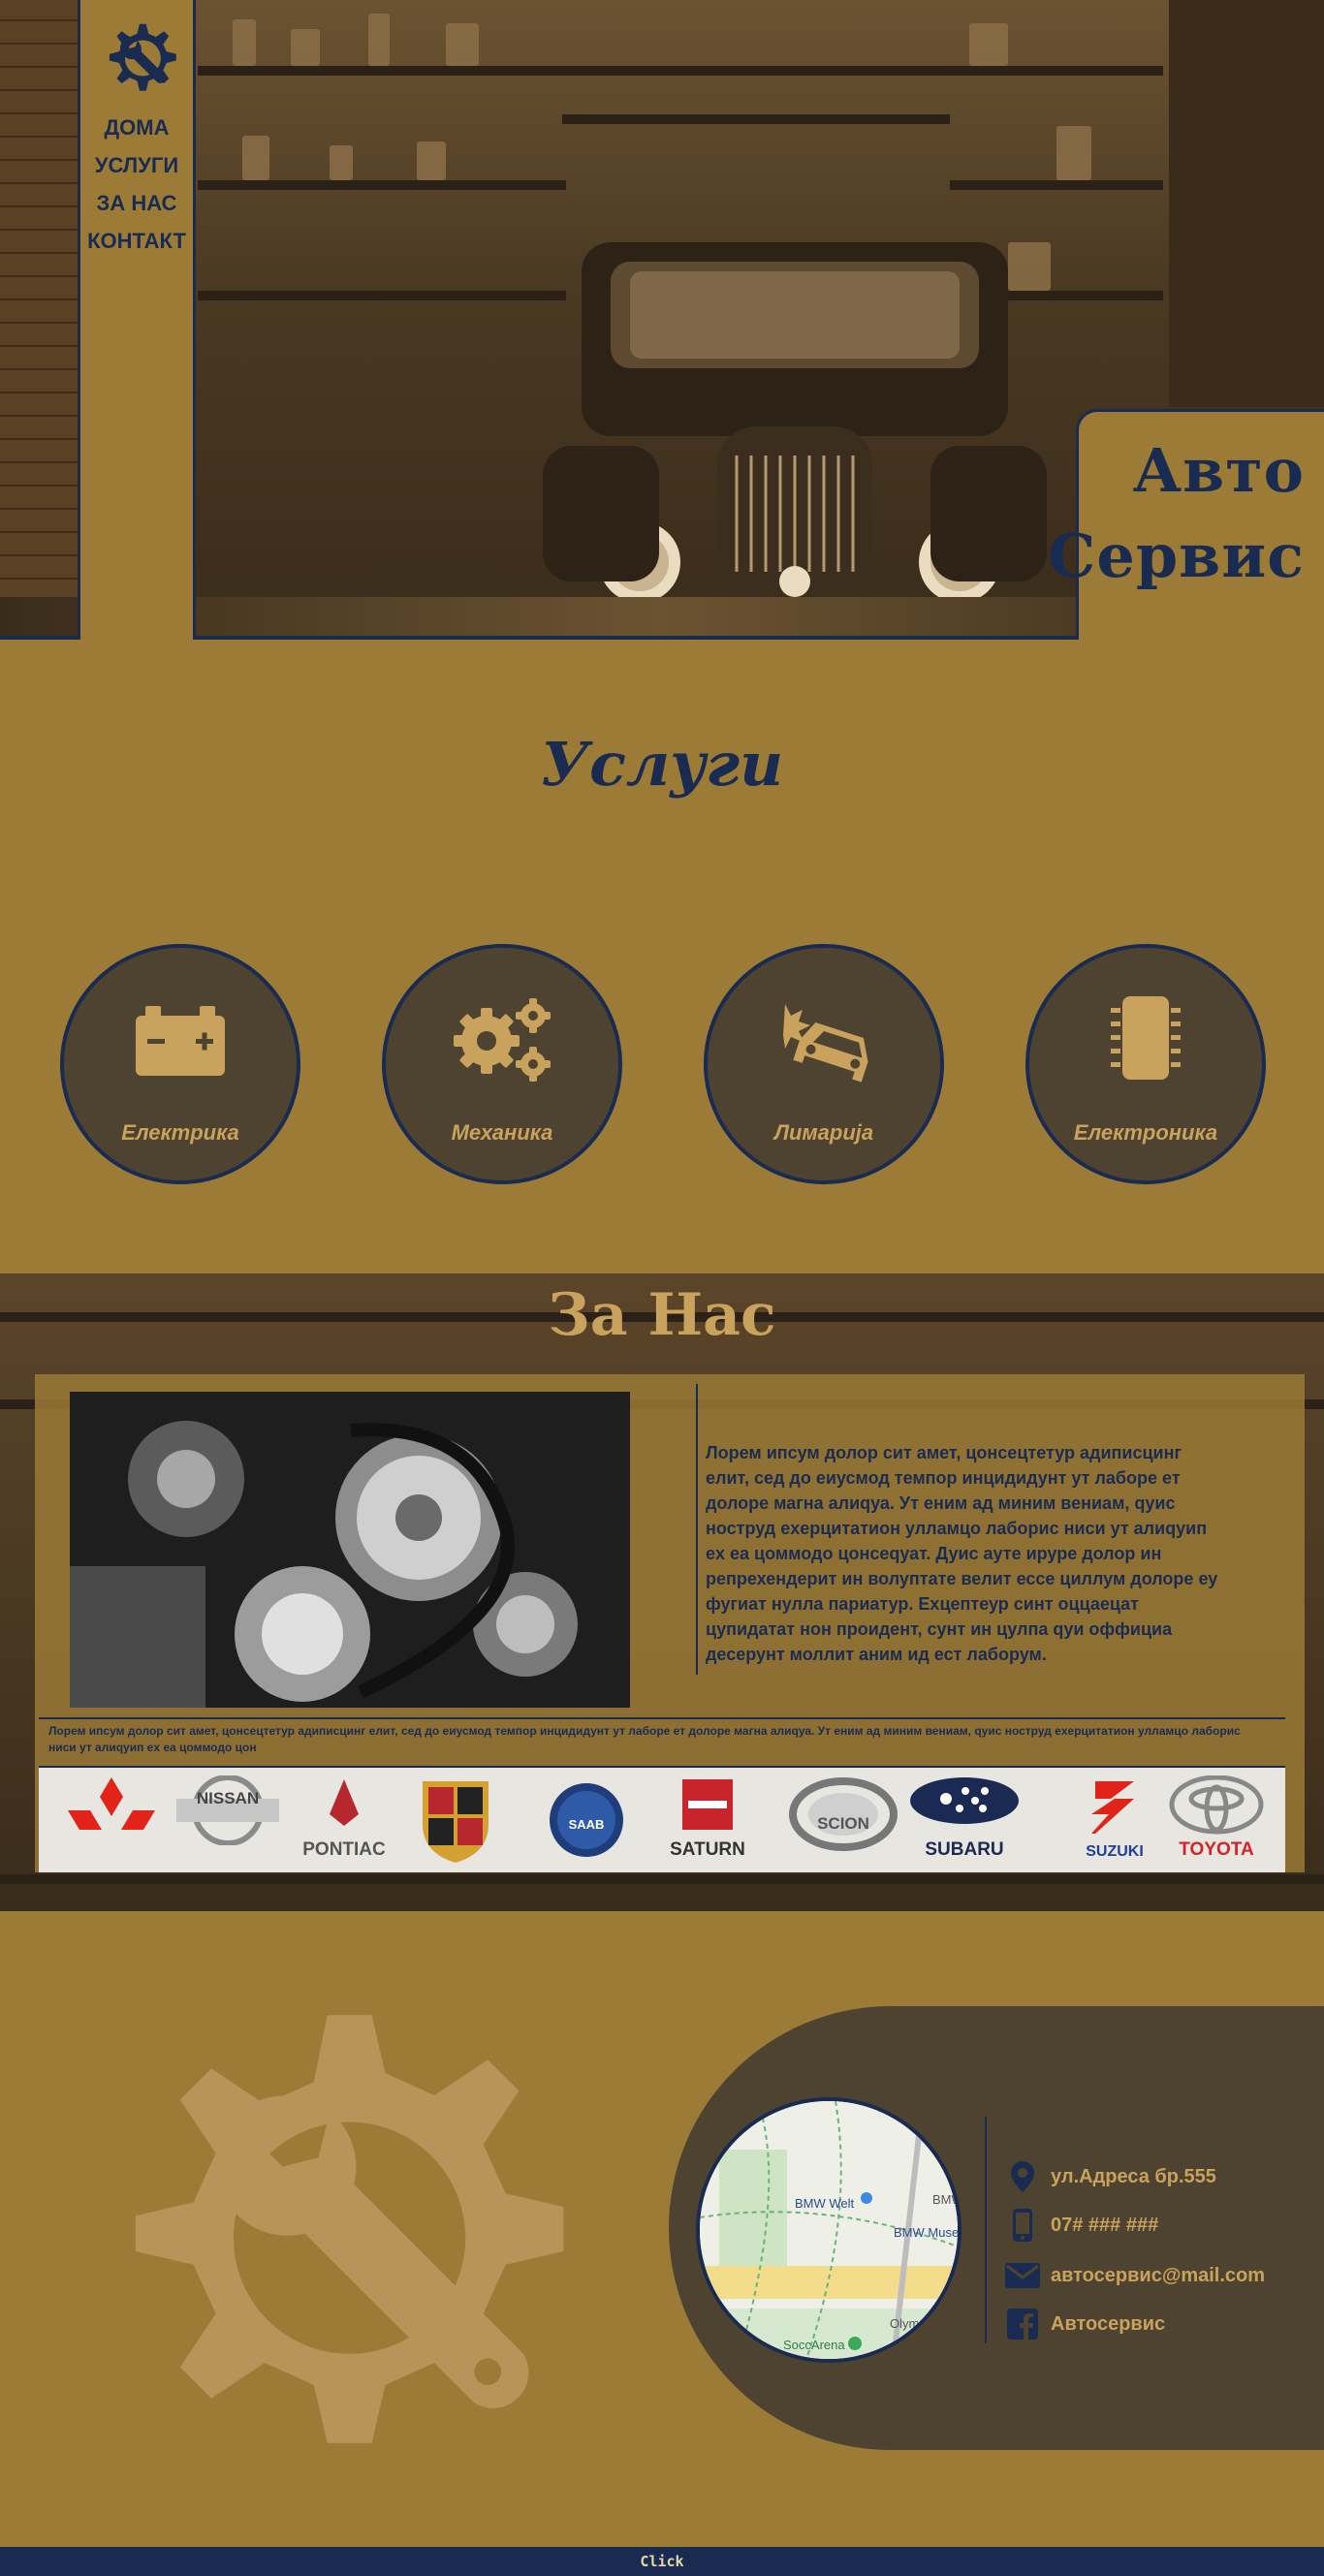 The image size is (1324, 2576). I want to click on car-battery-icon, so click(180, 1041).